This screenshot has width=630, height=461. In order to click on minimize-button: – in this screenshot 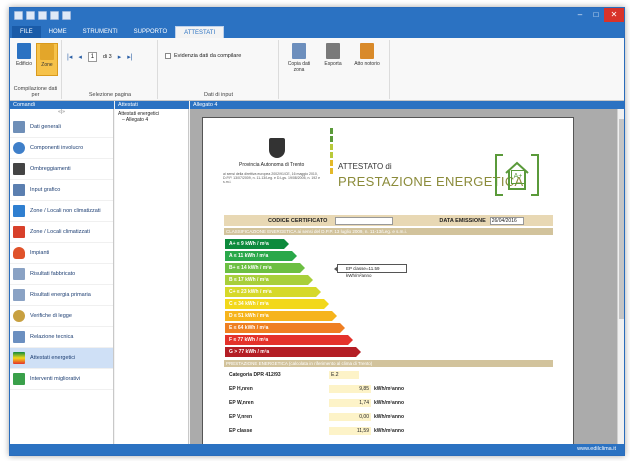, I will do `click(580, 15)`.